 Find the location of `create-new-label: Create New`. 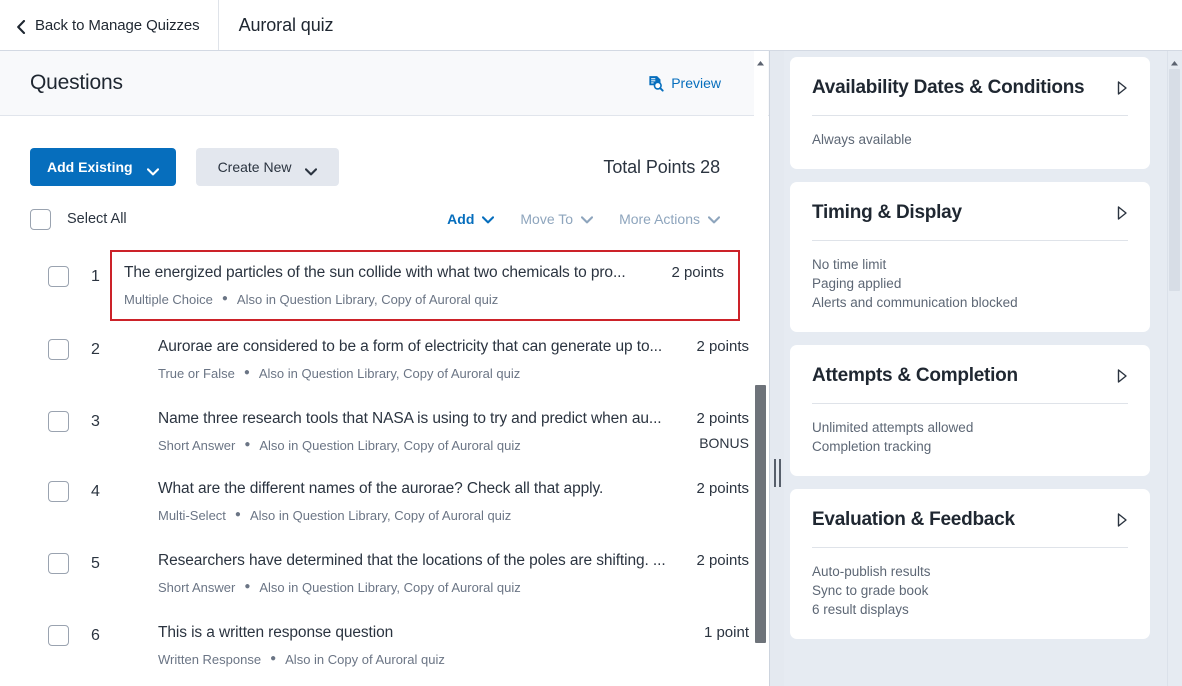

create-new-label: Create New is located at coordinates (254, 167).